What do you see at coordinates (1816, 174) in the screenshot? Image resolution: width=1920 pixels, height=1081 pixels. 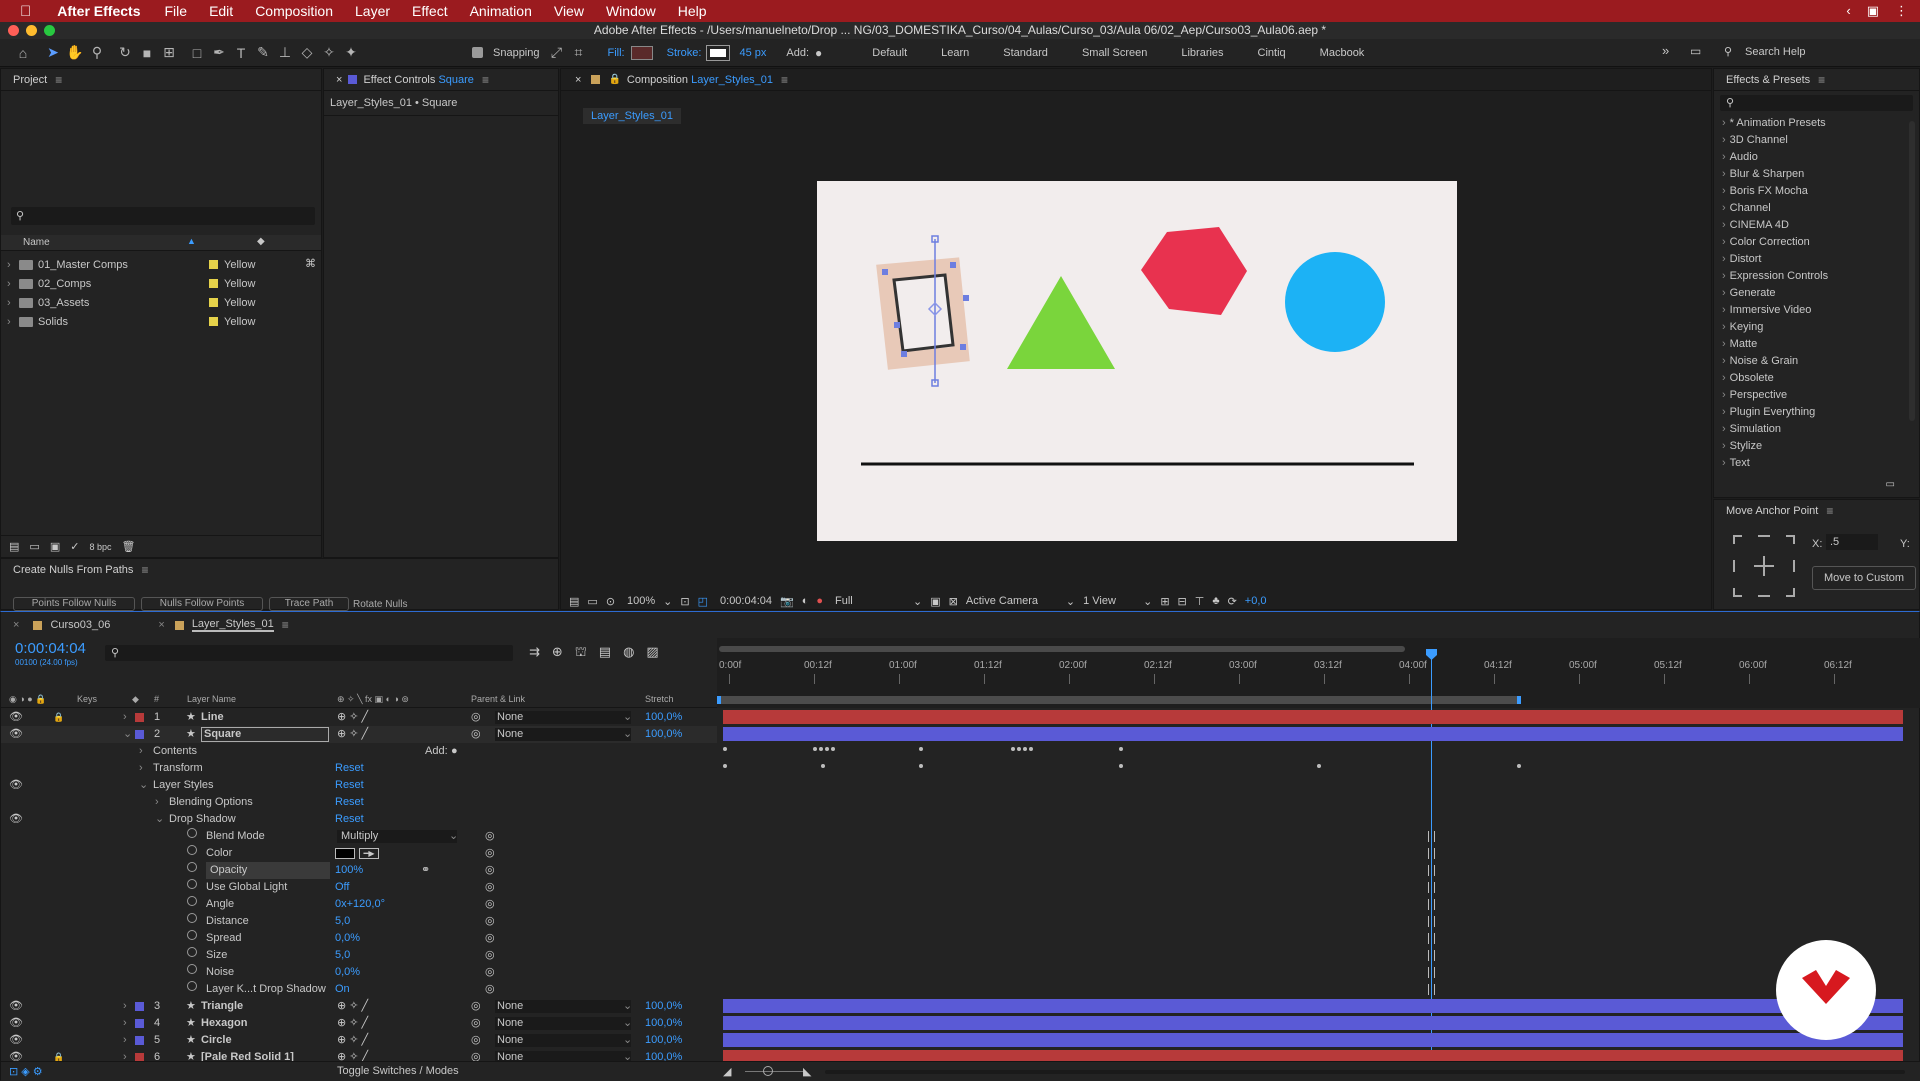 I see `effects-category: › Blur & Sharpen` at bounding box center [1816, 174].